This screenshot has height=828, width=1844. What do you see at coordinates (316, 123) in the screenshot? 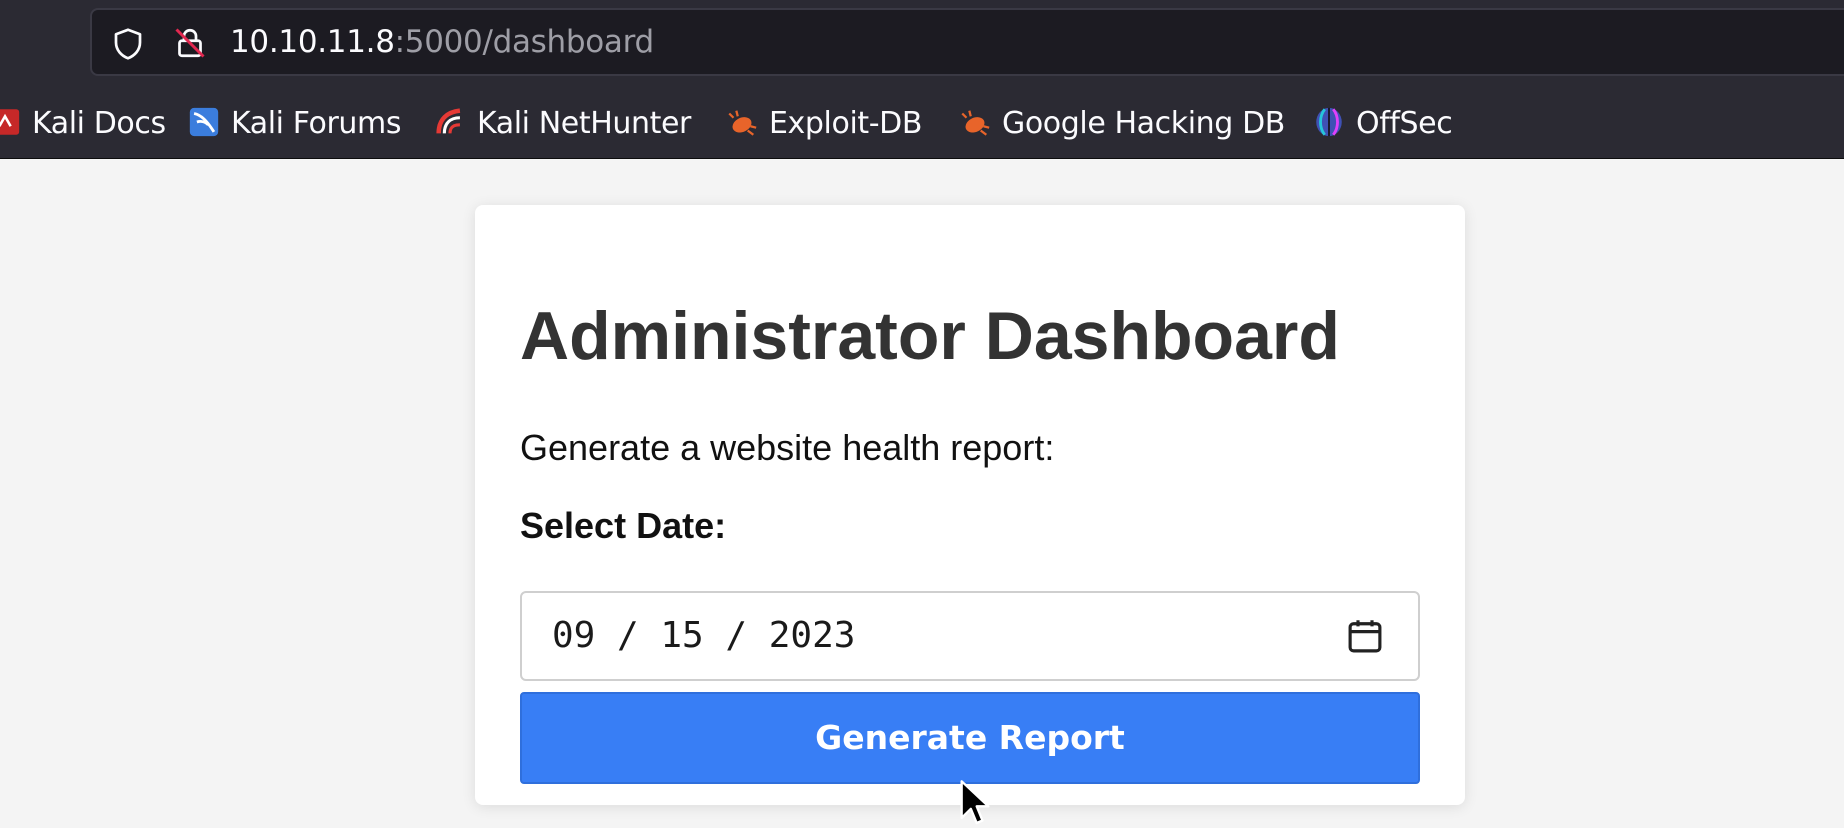
I see `bookmark-label: Kali Forums` at bounding box center [316, 123].